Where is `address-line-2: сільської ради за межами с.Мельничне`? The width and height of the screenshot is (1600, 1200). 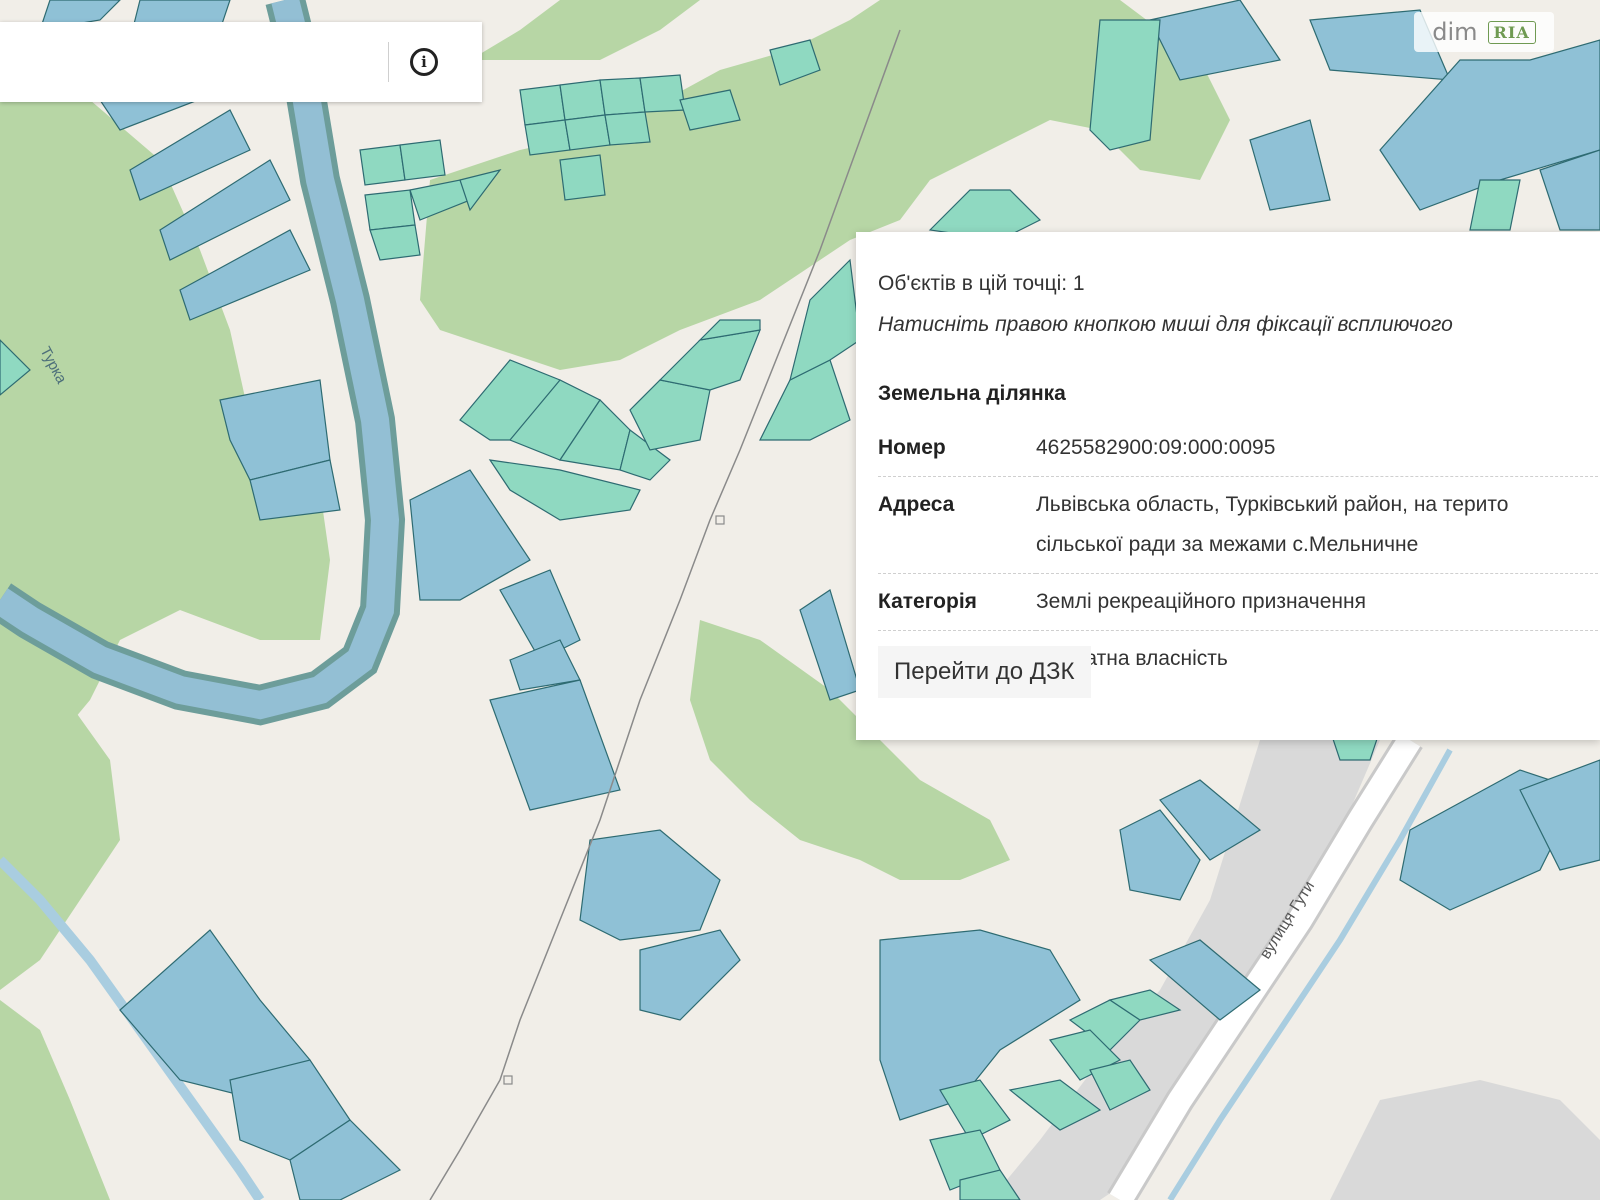
address-line-2: сільської ради за межами с.Мельничне is located at coordinates (1227, 544).